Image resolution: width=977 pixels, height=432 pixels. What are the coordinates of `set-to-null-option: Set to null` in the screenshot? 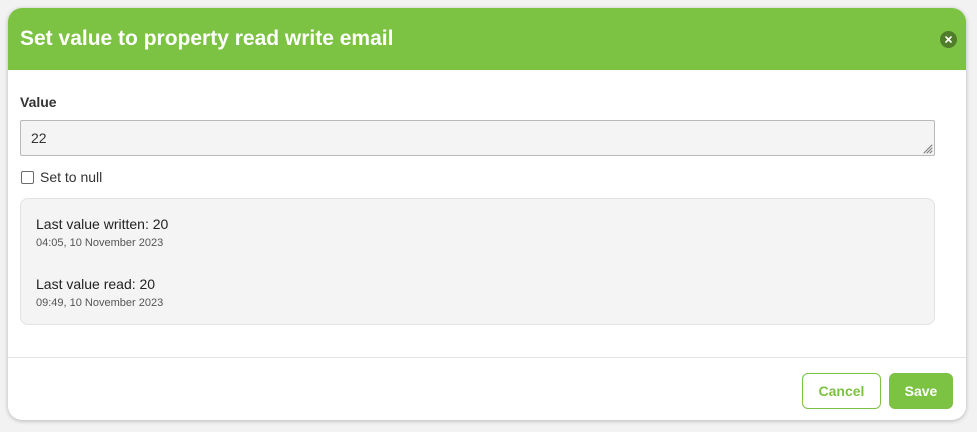 It's located at (477, 177).